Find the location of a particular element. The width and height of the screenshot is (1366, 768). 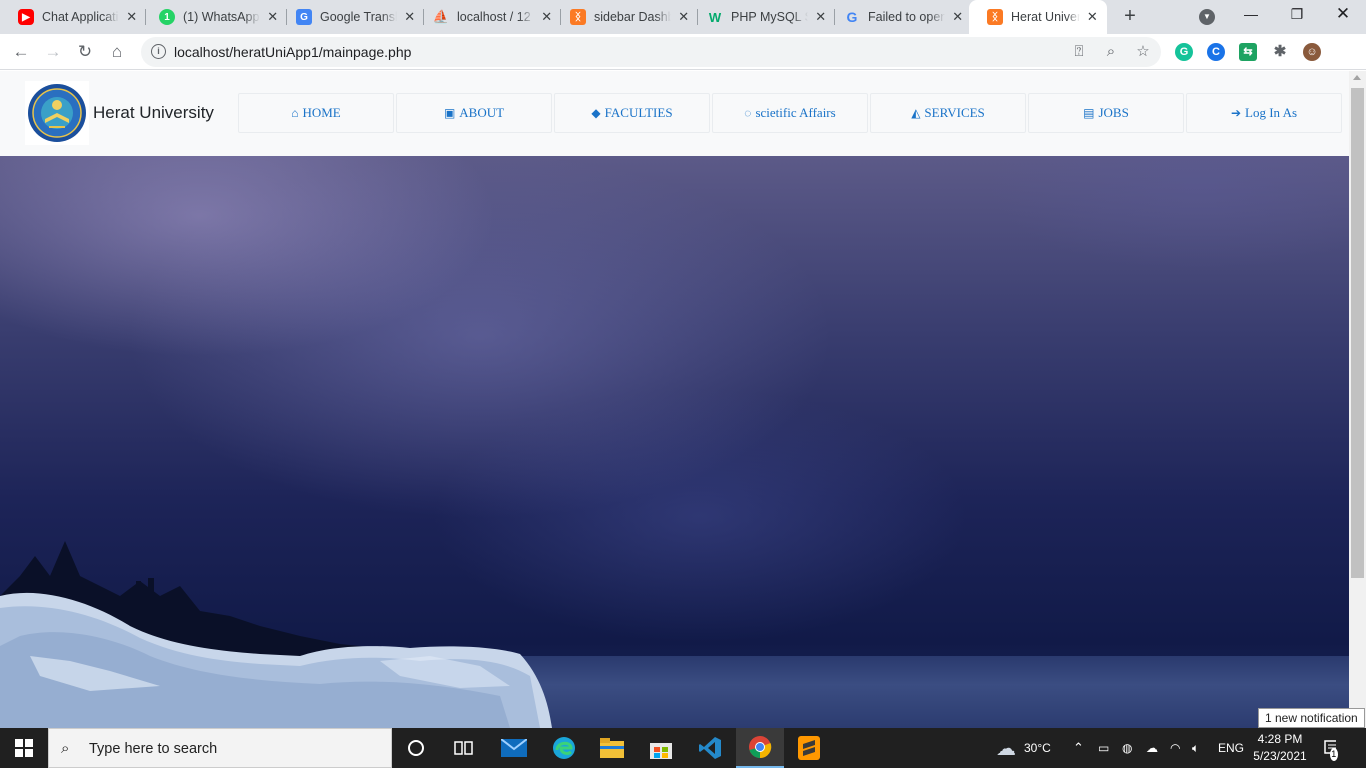

menu-item-services: ◭ SERVICES is located at coordinates (948, 113).